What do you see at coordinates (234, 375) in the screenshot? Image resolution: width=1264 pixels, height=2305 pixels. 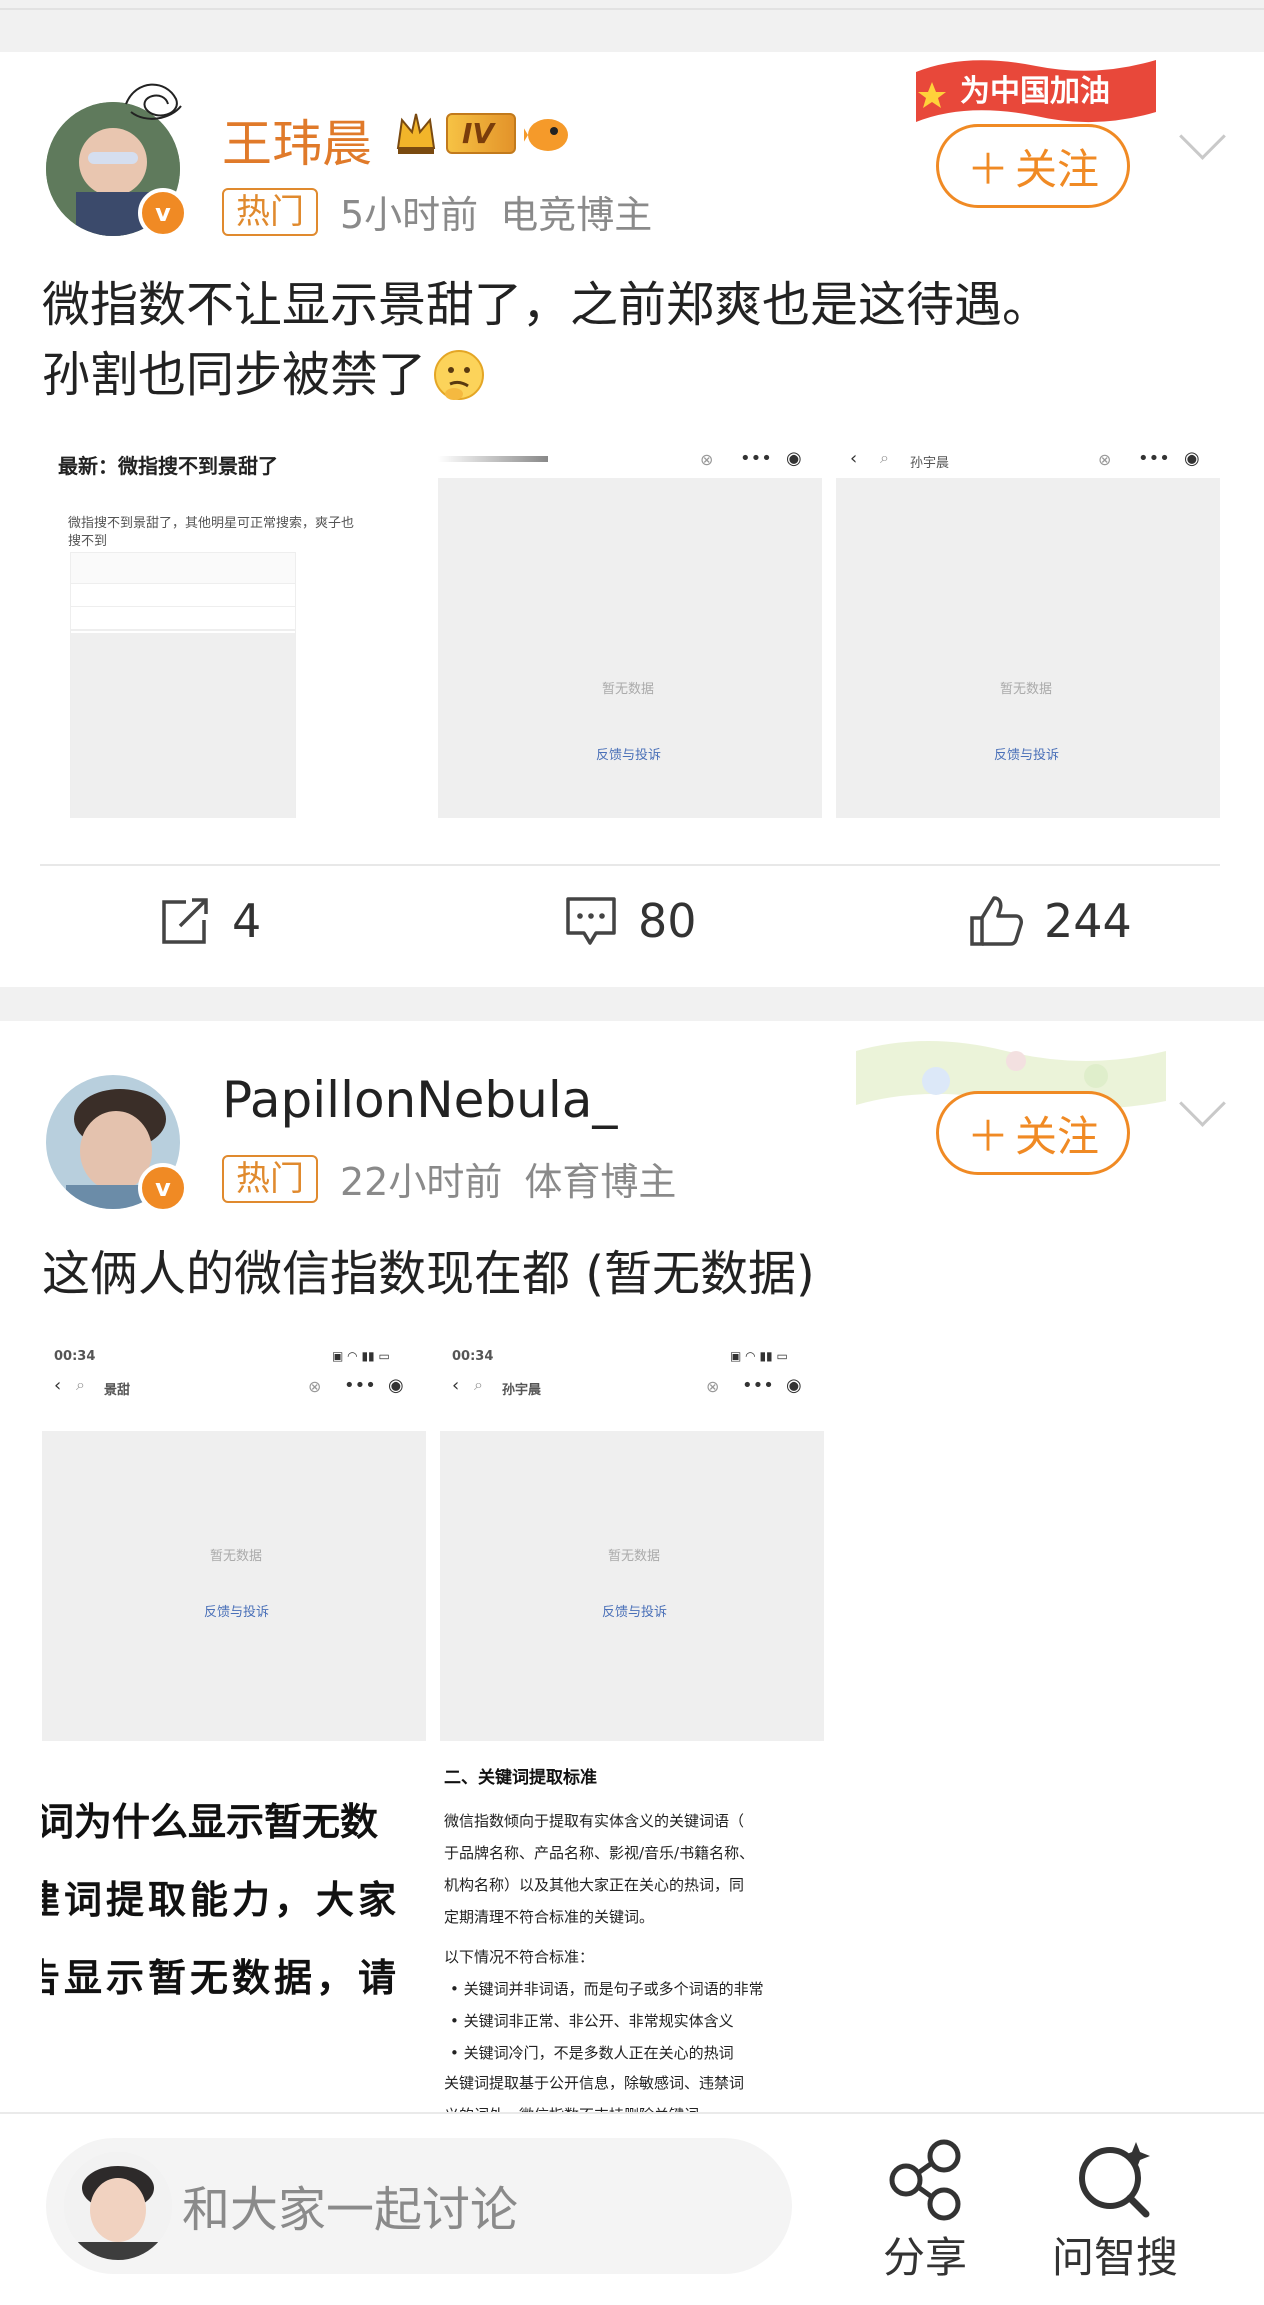 I see `post-text-line: 孙割也同步被禁了` at bounding box center [234, 375].